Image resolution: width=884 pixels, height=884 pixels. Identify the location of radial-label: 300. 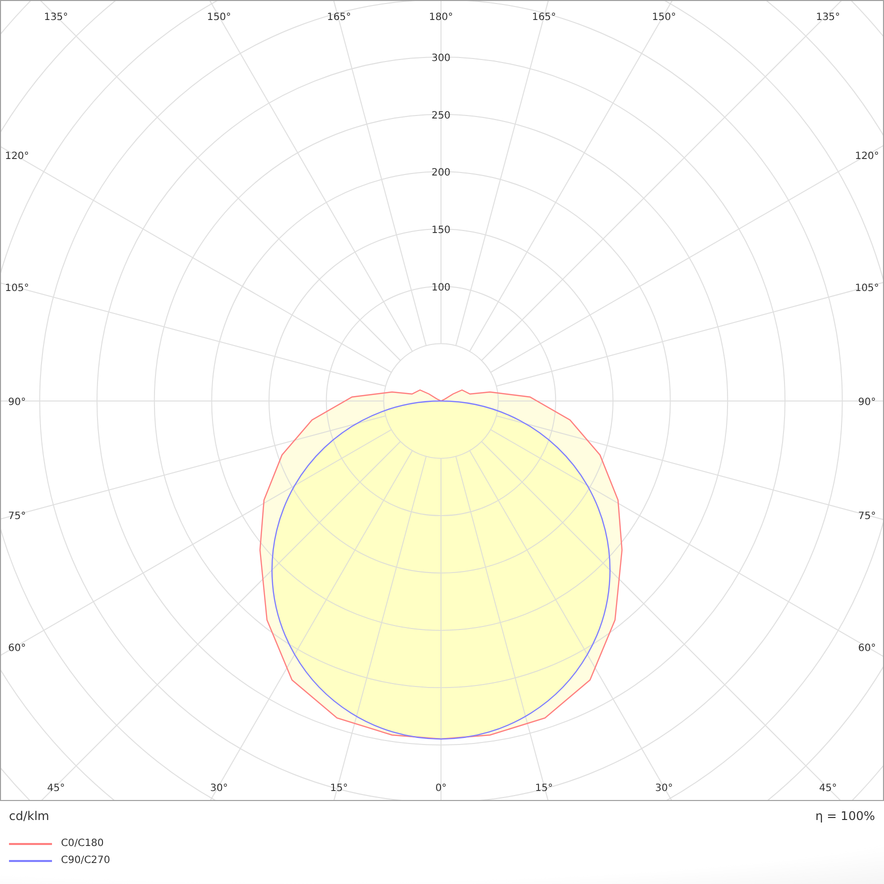
(441, 58).